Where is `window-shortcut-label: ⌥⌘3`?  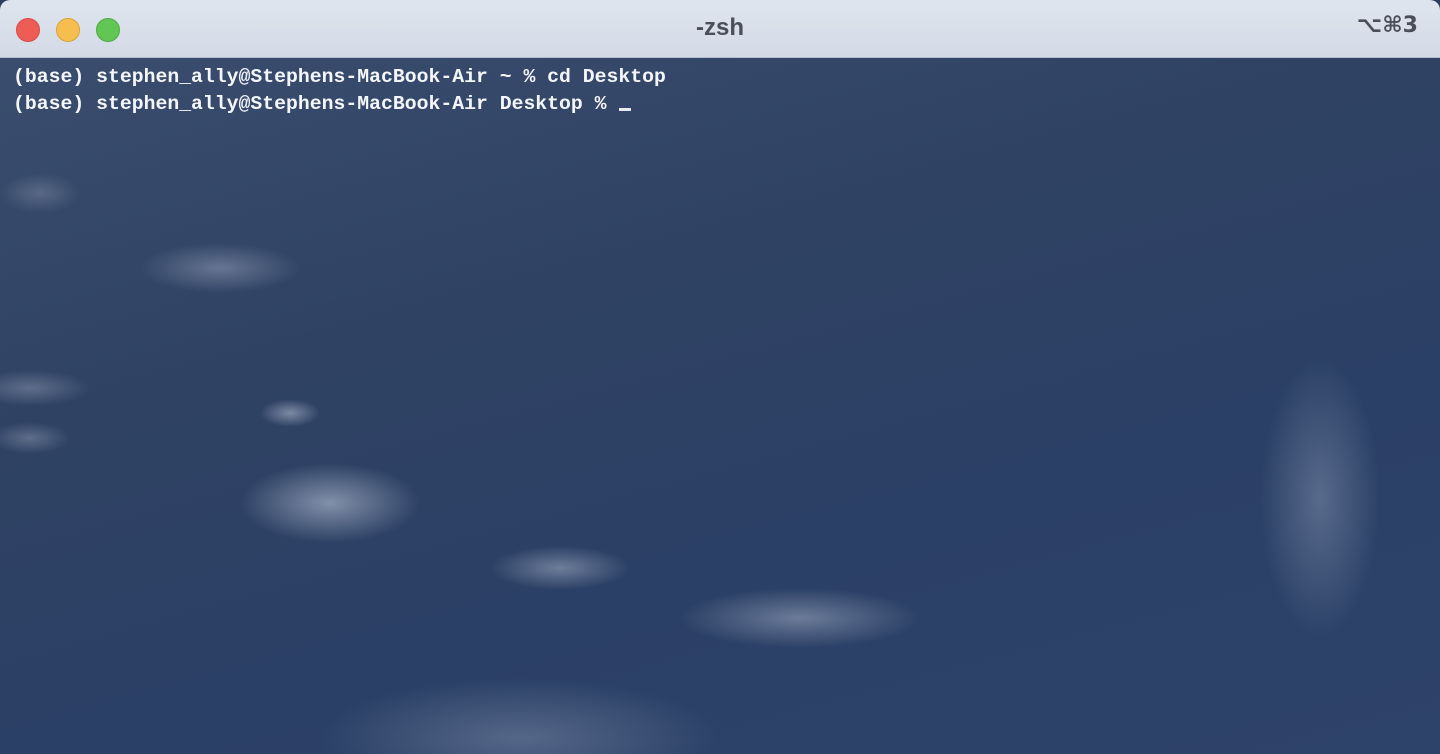
window-shortcut-label: ⌥⌘3 is located at coordinates (1387, 25).